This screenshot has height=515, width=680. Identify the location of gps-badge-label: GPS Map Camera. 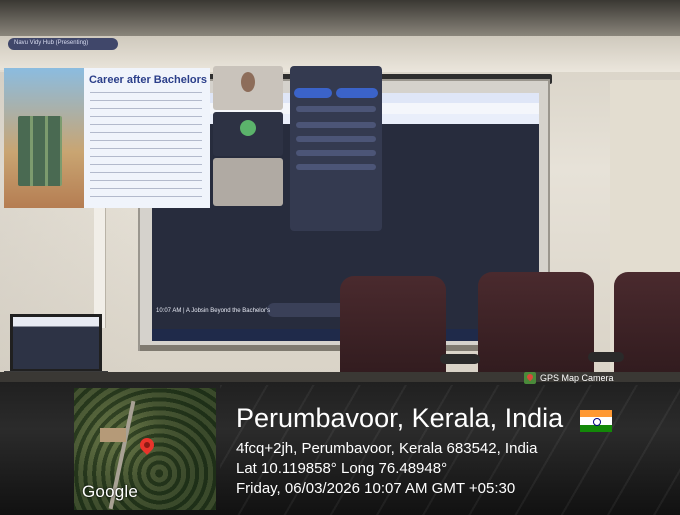
(577, 378).